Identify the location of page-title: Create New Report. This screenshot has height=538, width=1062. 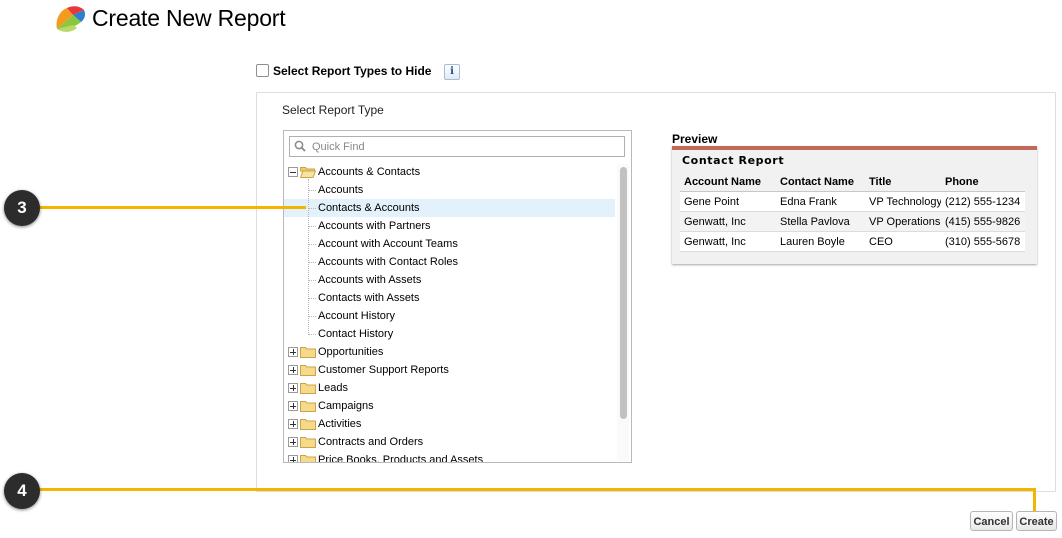
(189, 18).